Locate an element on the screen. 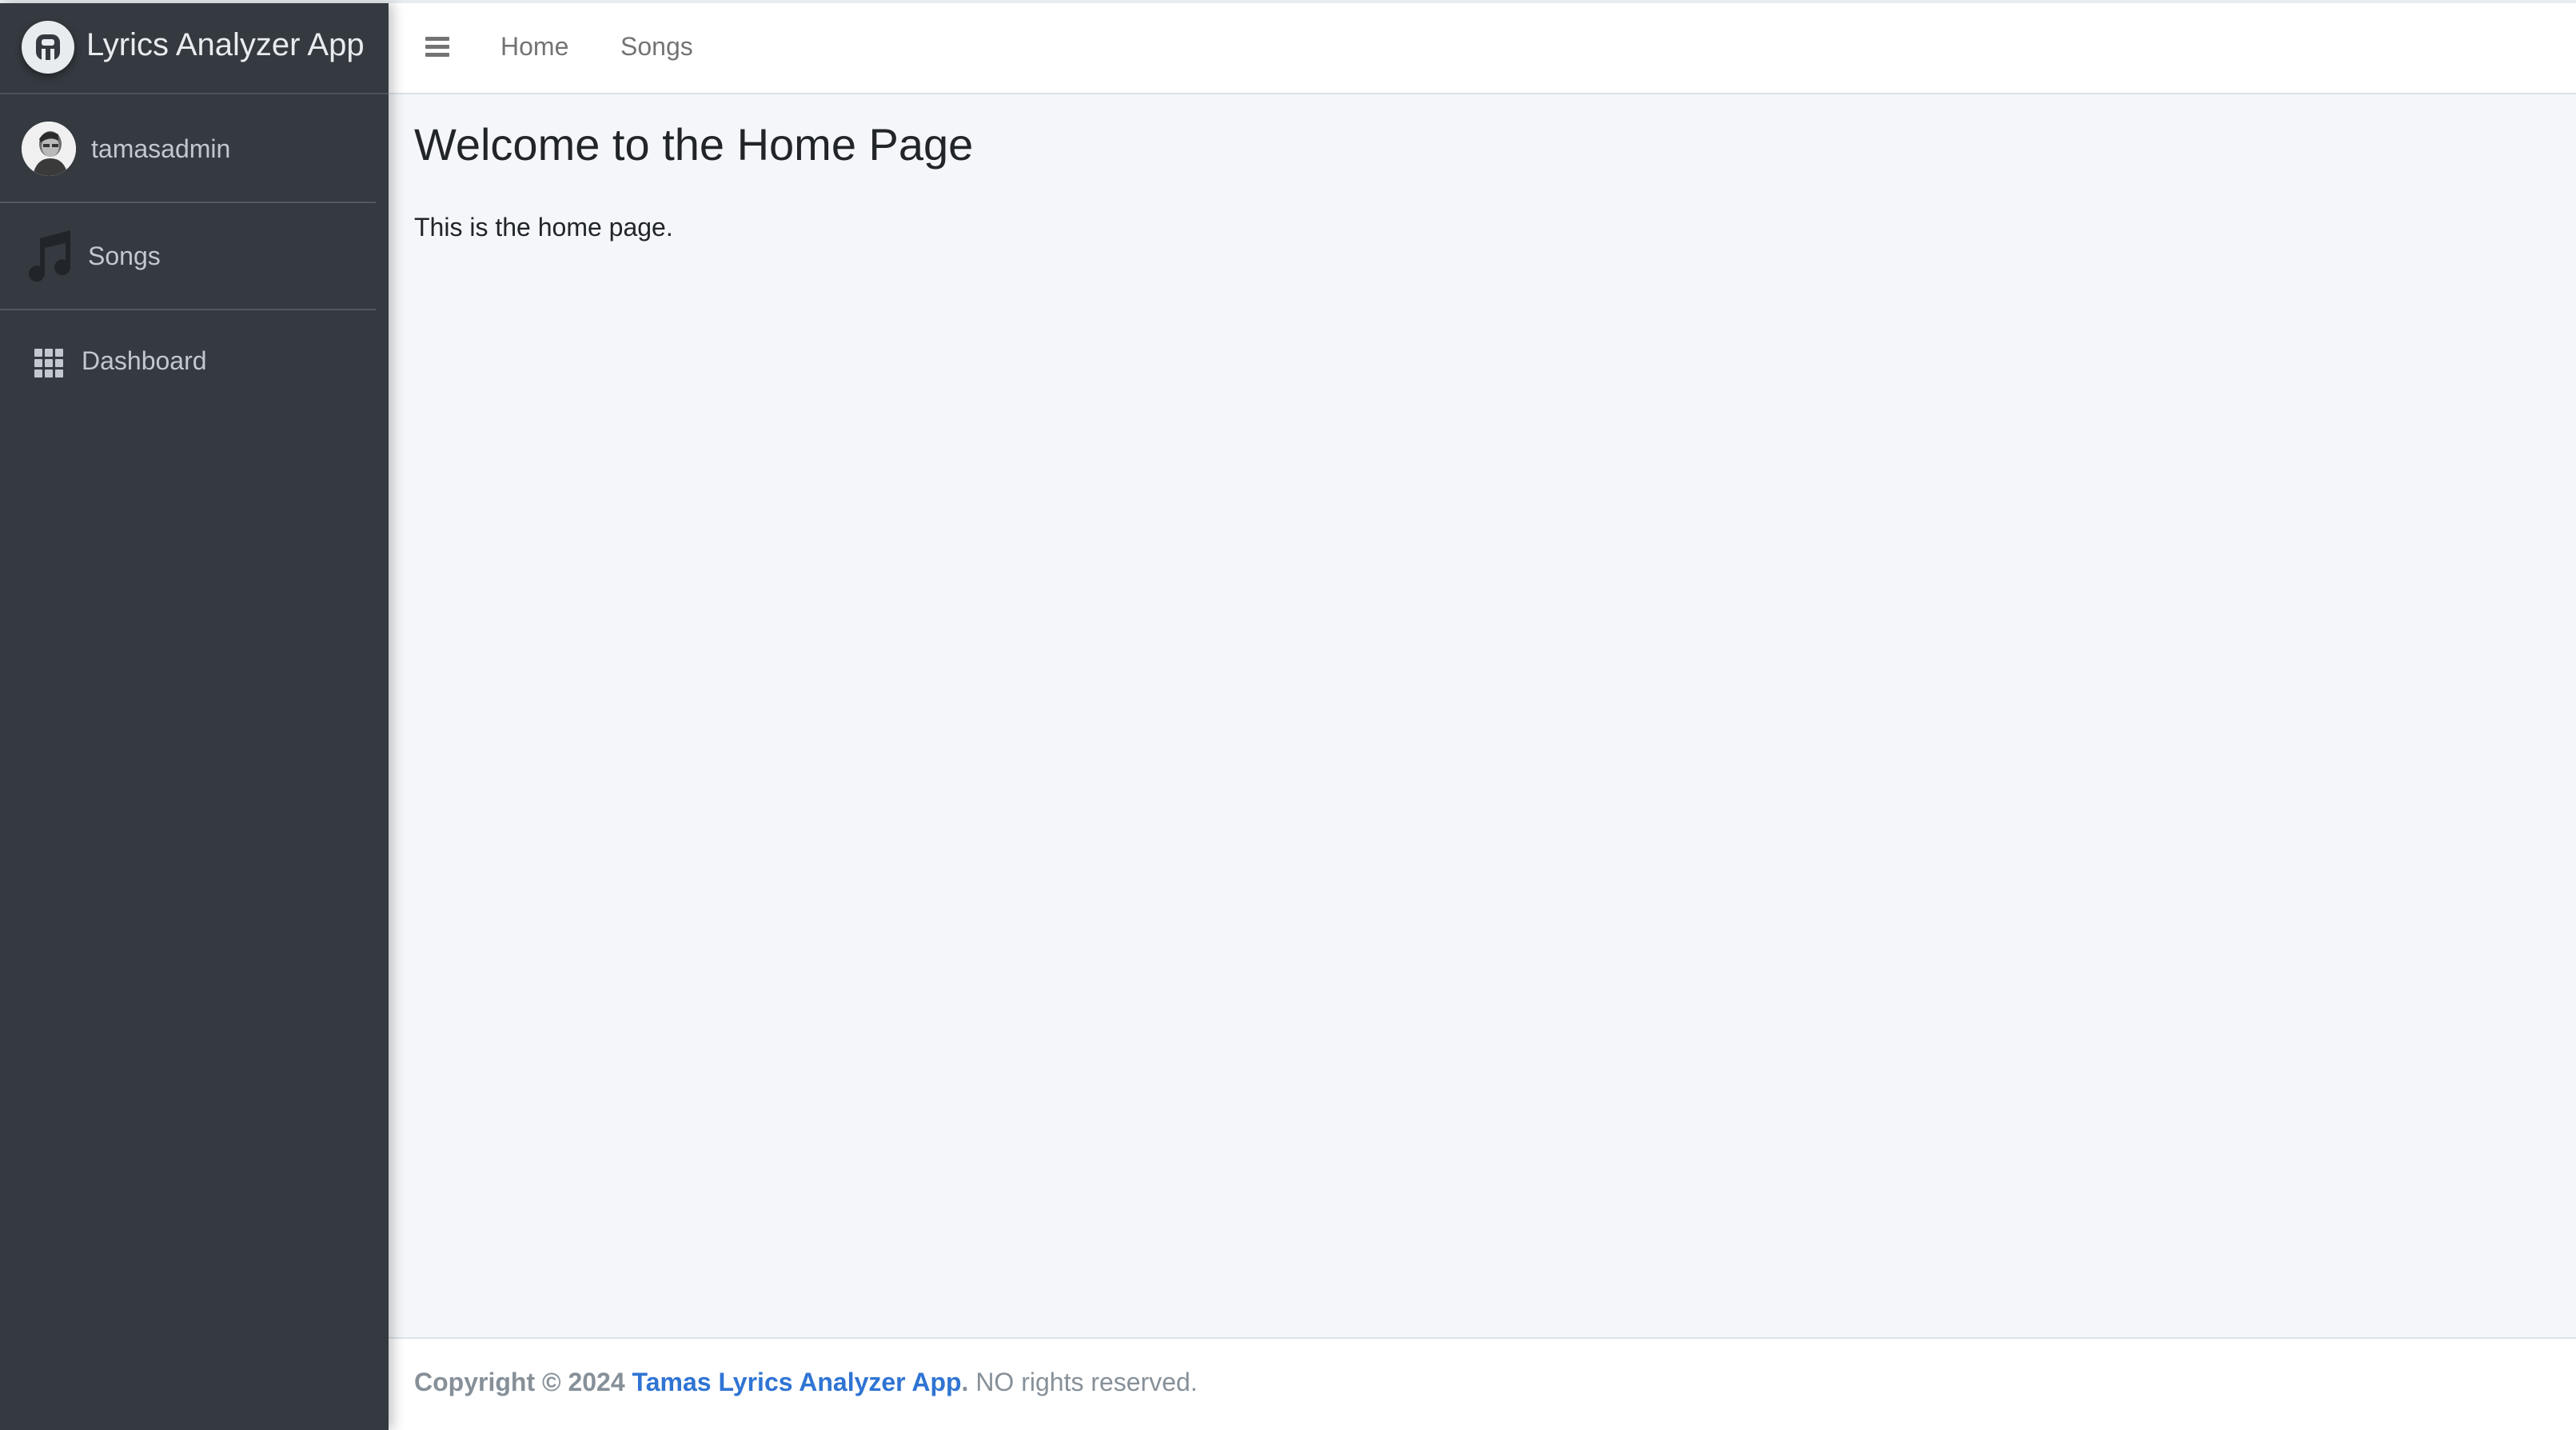  sidebar-songs-panel: Songs is located at coordinates (188, 257).